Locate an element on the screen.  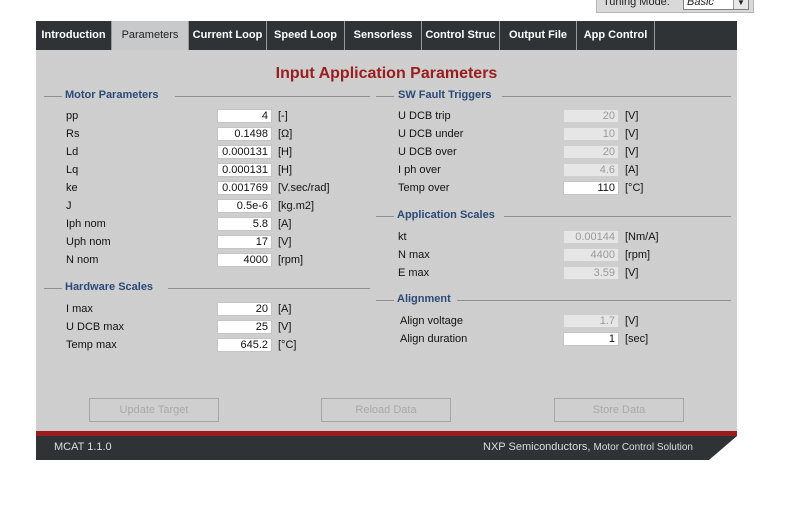
update-target-button: Update Target is located at coordinates (154, 410).